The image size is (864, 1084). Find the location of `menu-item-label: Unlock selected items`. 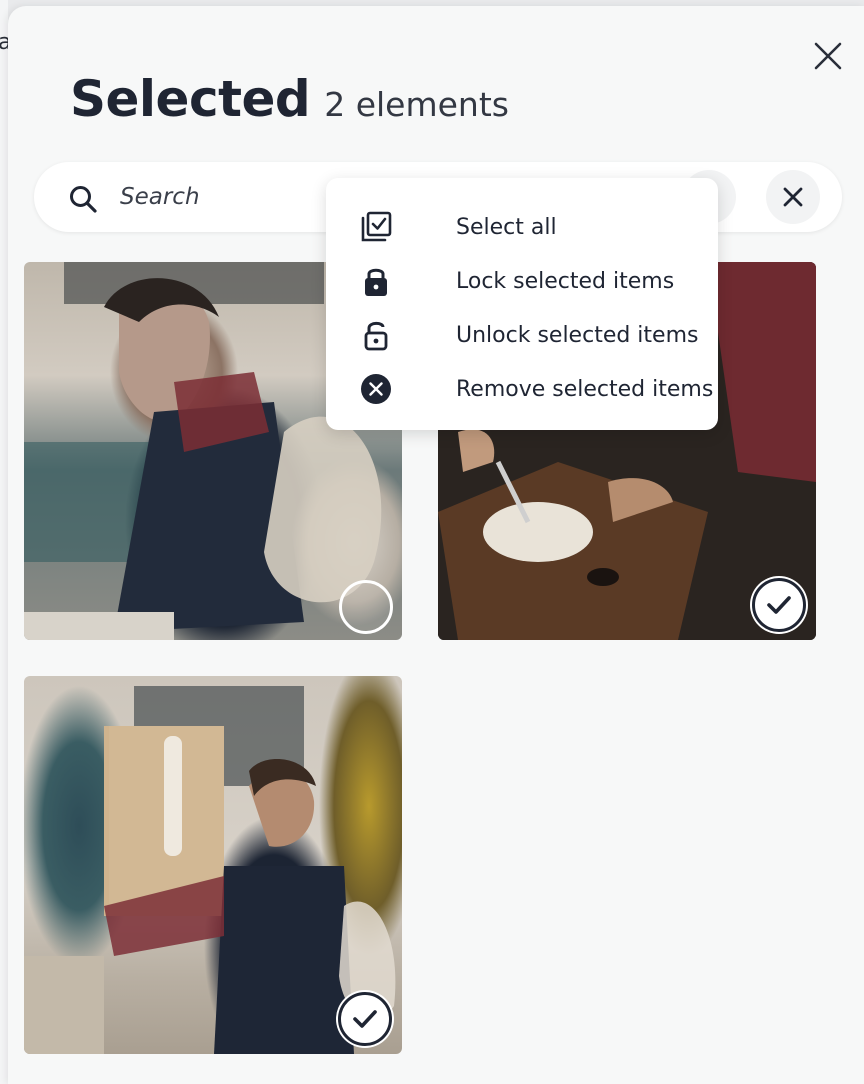

menu-item-label: Unlock selected items is located at coordinates (577, 335).